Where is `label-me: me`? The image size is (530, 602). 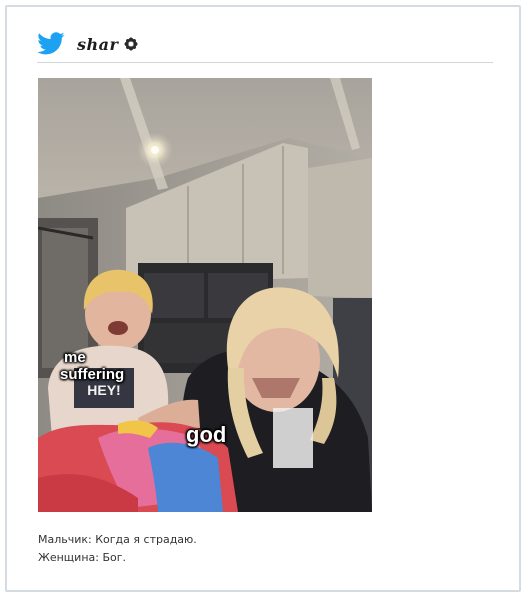
label-me: me is located at coordinates (75, 357).